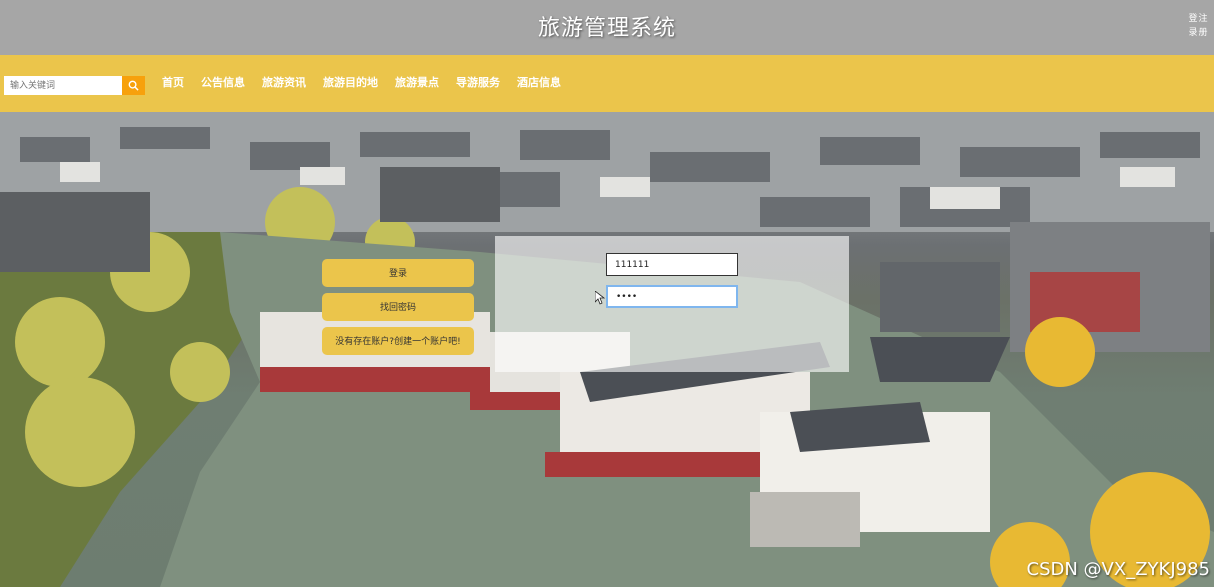  I want to click on auth-links: 登注 录册, so click(1199, 26).